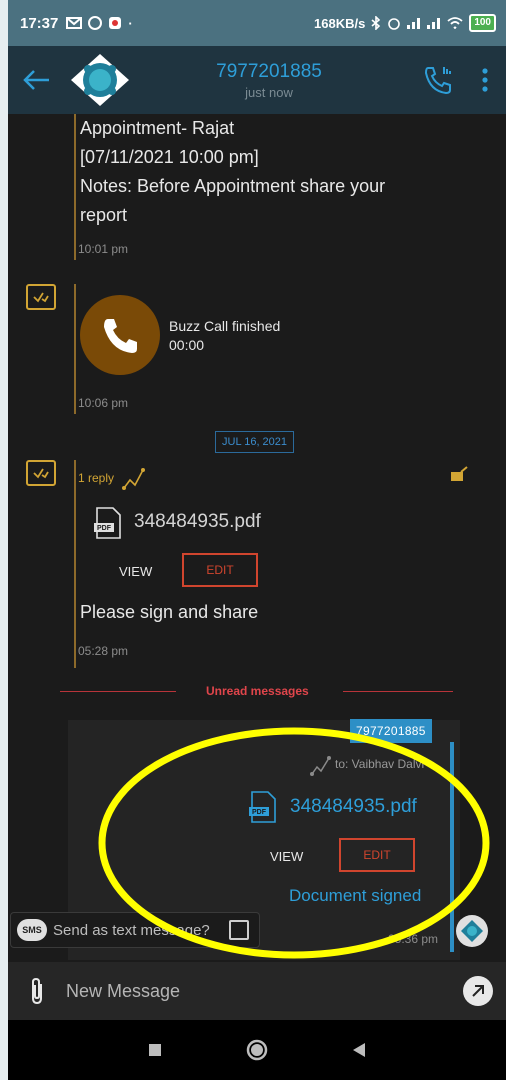  I want to click on arrow-left-icon, so click(36, 80).